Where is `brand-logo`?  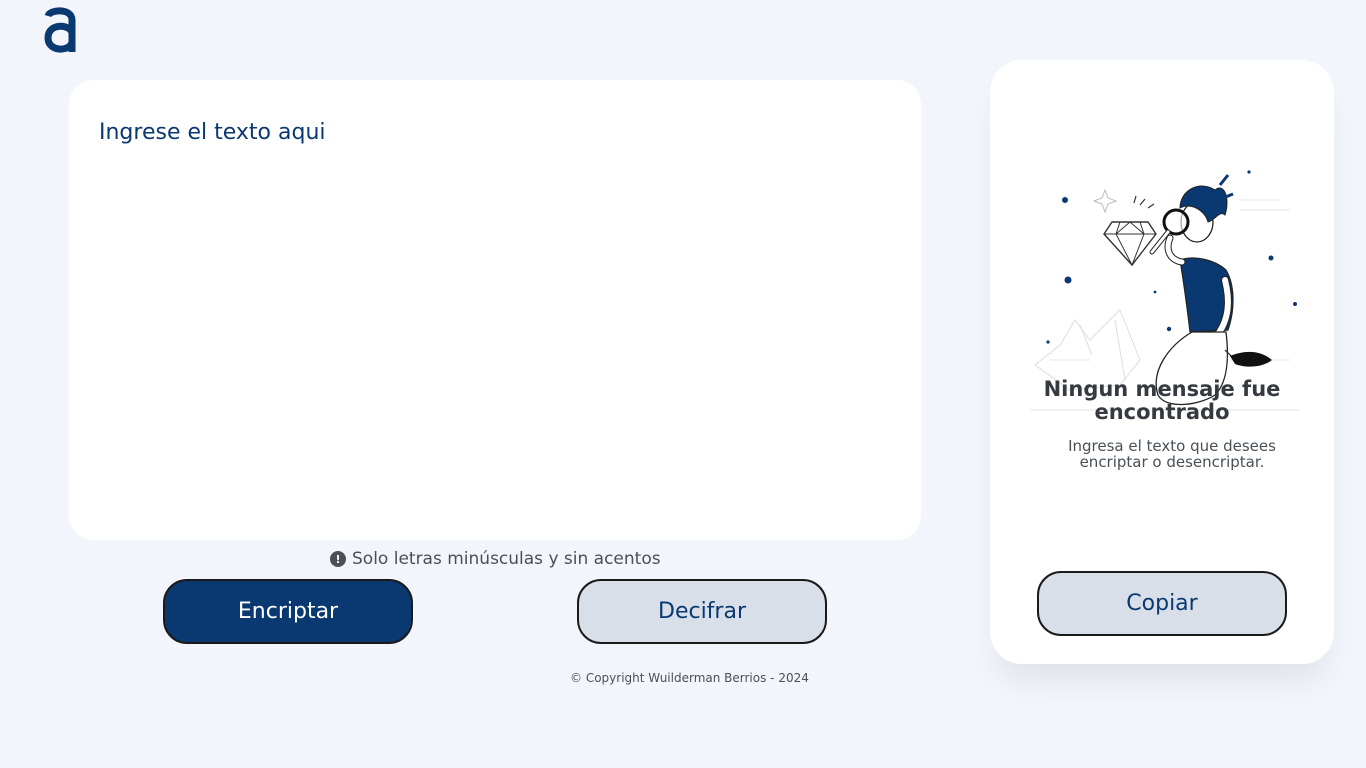 brand-logo is located at coordinates (60, 30).